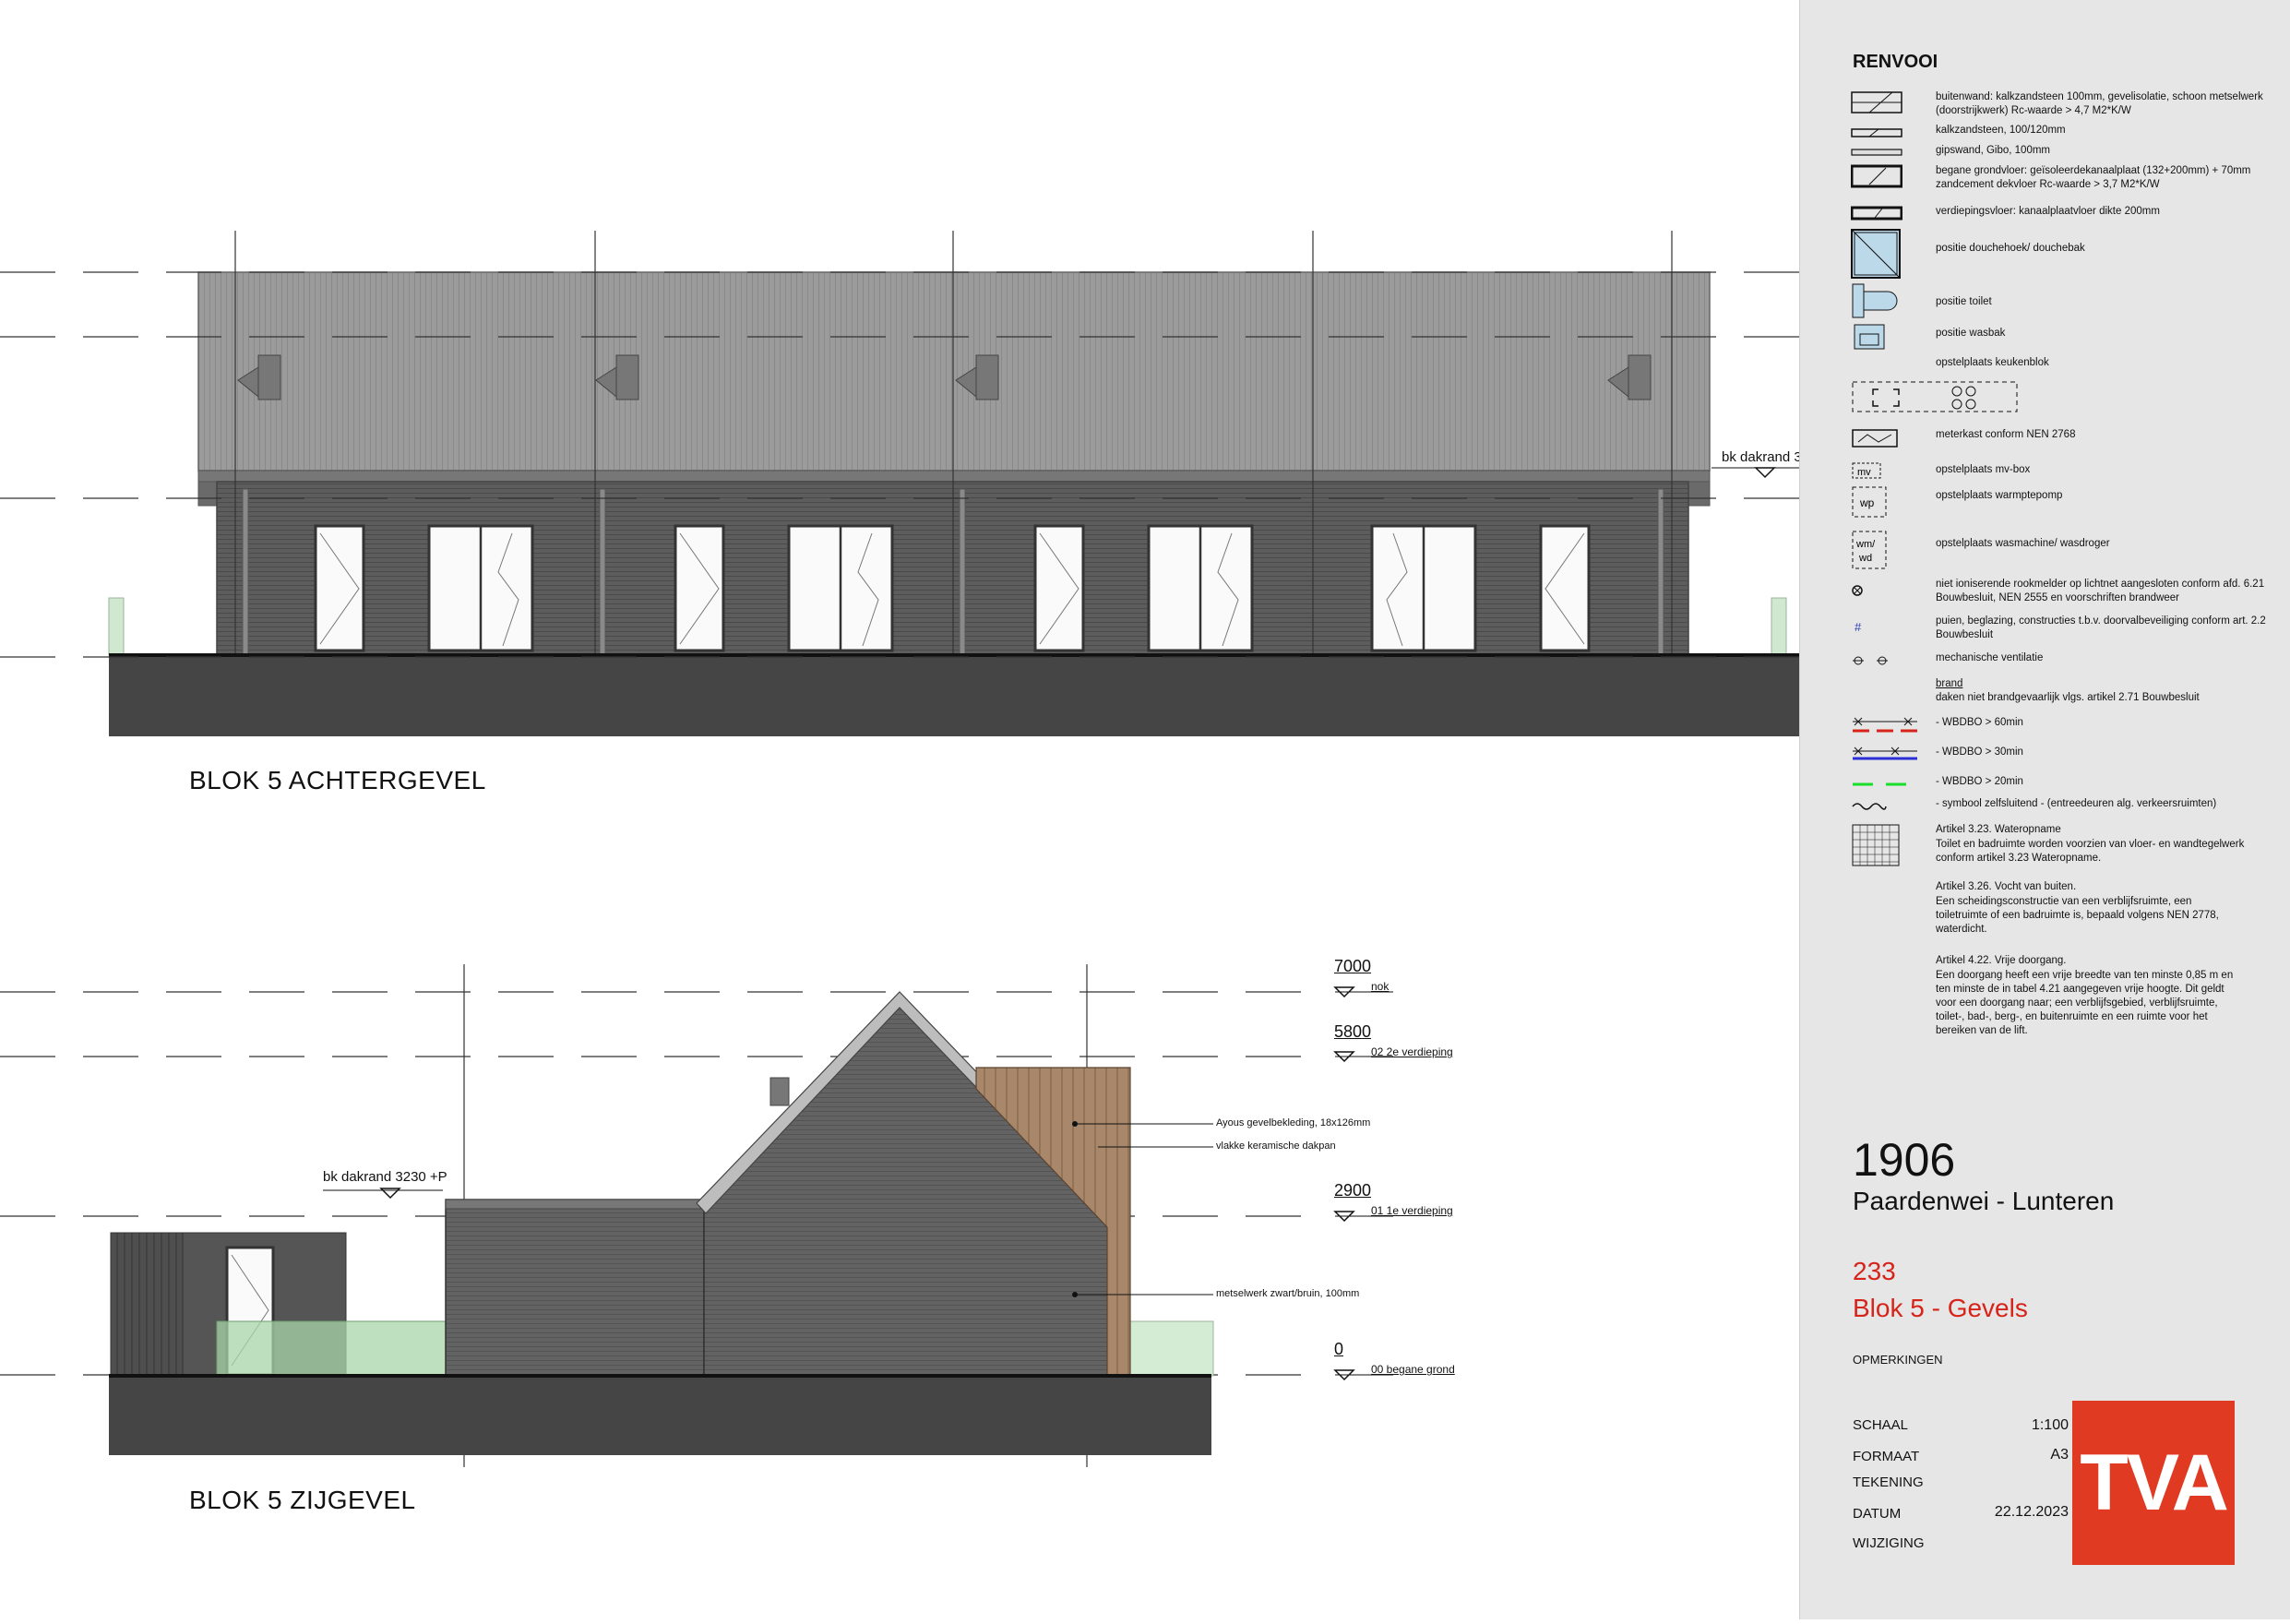 This screenshot has width=2290, height=1624. I want to click on legend-item: positie toilet, so click(2067, 301).